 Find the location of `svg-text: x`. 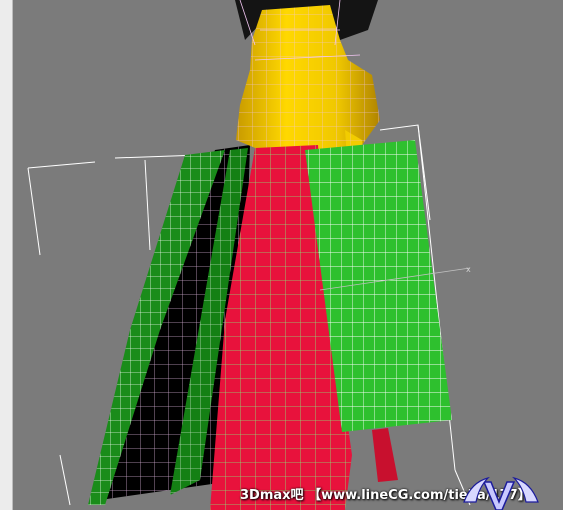

svg-text: x is located at coordinates (468, 269).